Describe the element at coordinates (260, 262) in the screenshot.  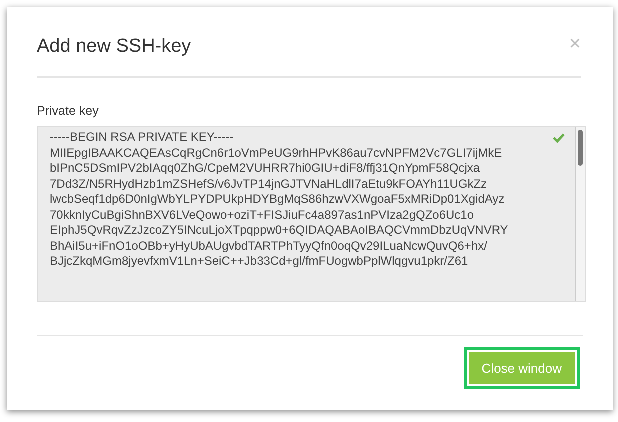
I see `key-text-line: BJjcZkqMGm8jyevfxmV1Ln+SeiC++Jb33Cd+gl/fmFUogwbPplWlqgvu1pkr/Z61` at that location.